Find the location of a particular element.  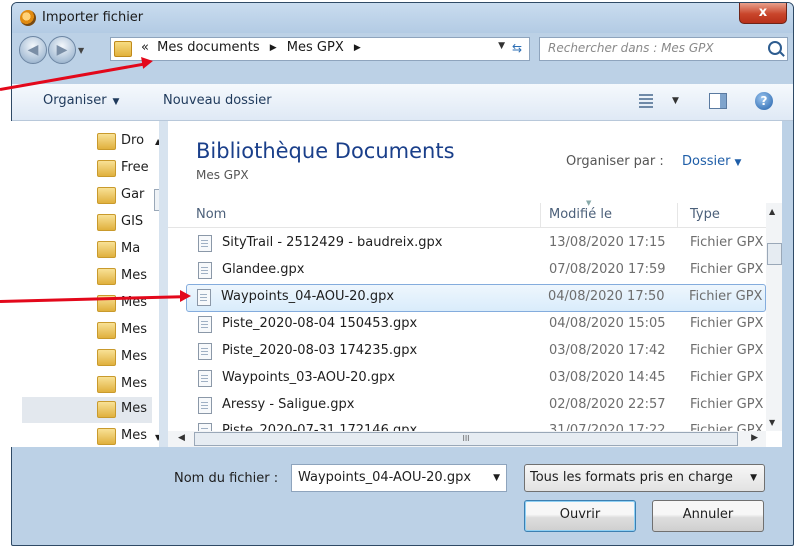

search-box: Rechercher dans : Mes GPX is located at coordinates (663, 49).